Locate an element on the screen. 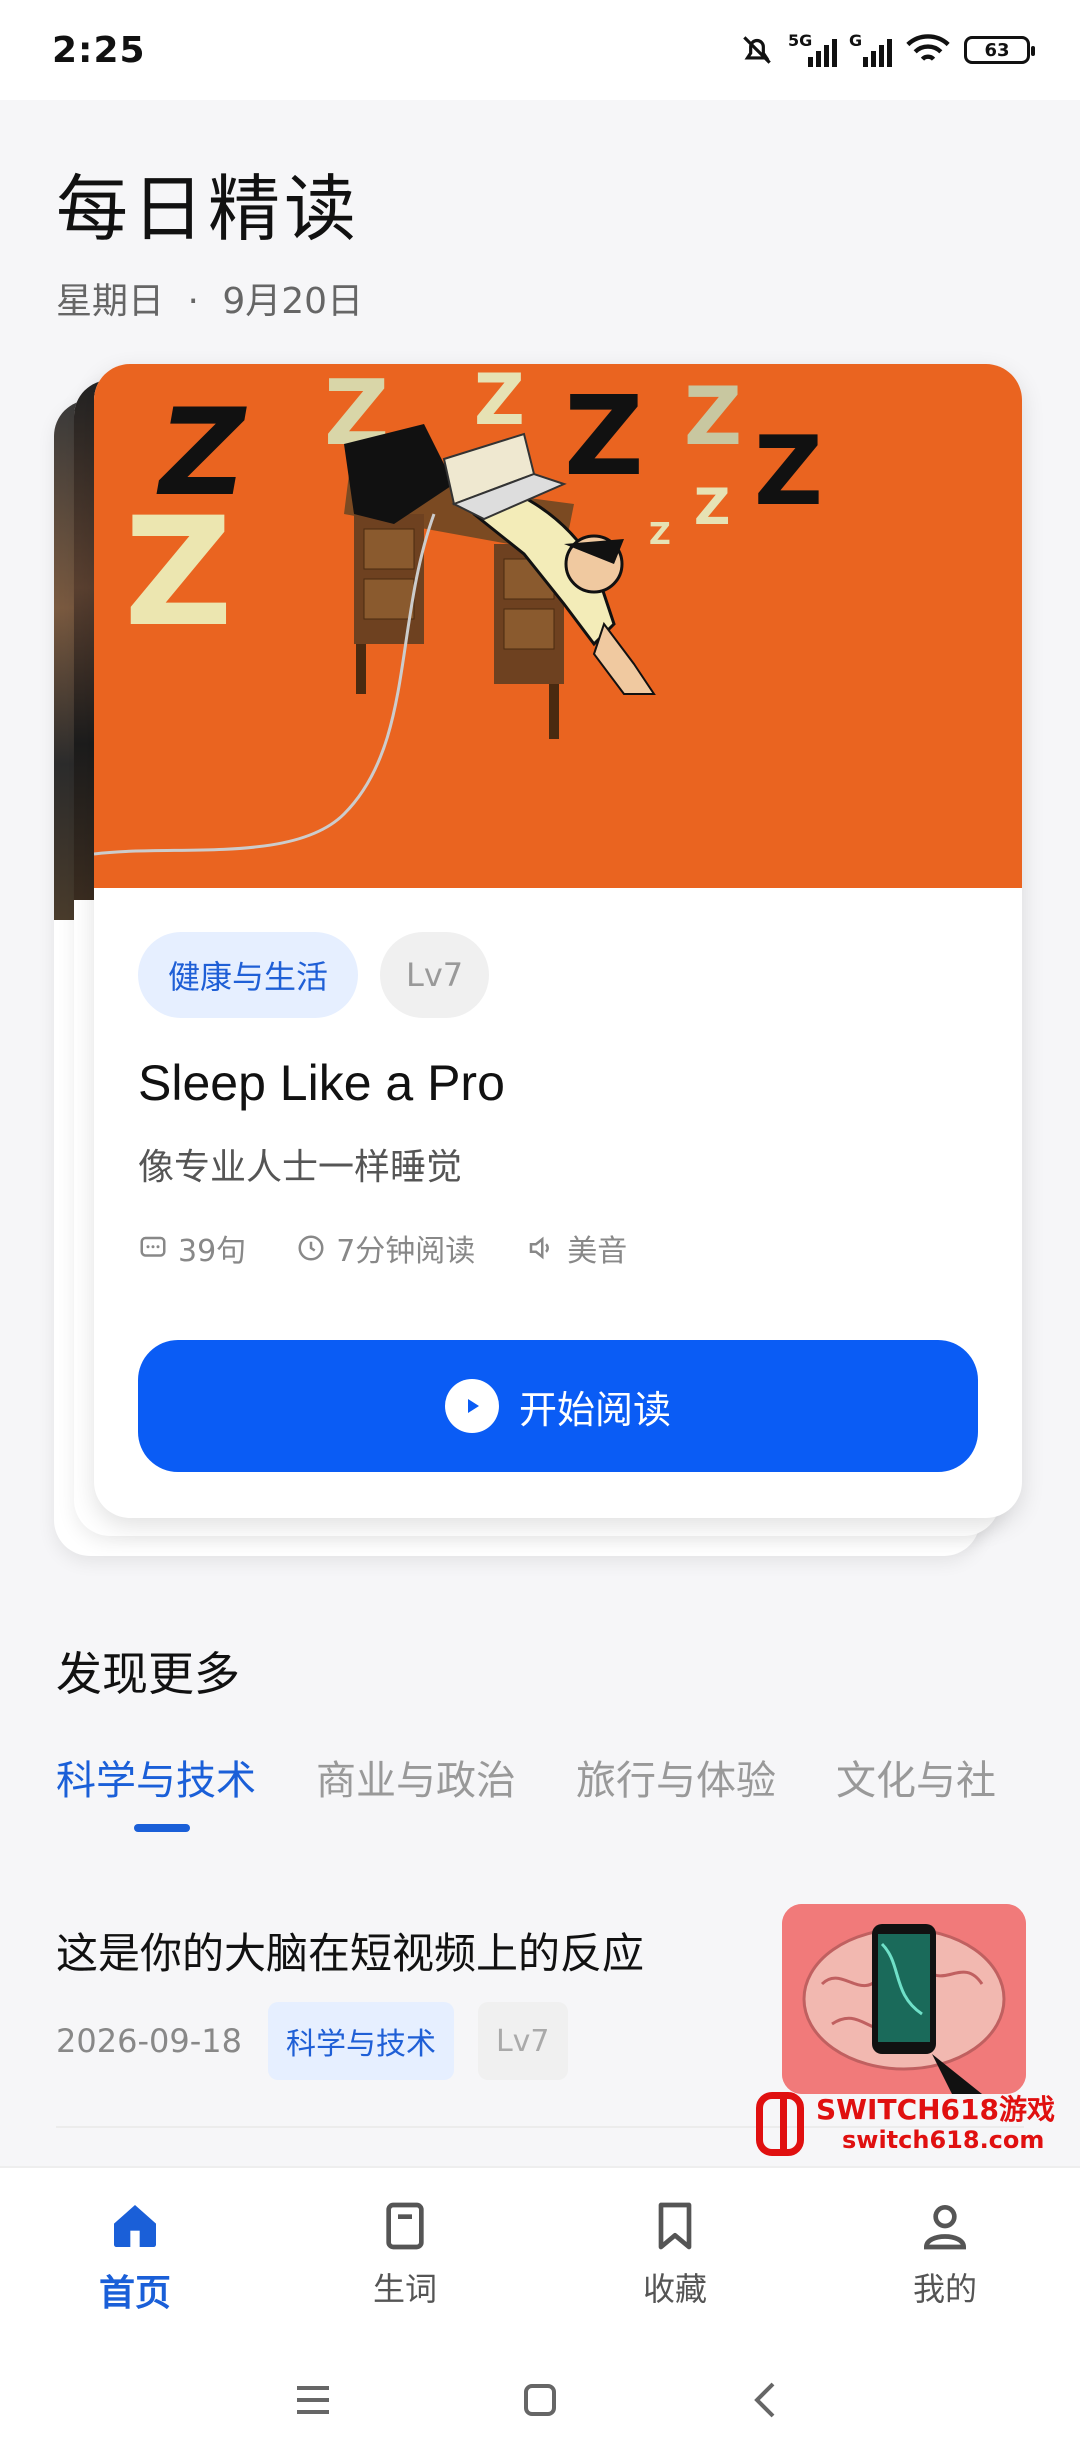  read-time: 7分钟阅读 is located at coordinates (385, 1248).